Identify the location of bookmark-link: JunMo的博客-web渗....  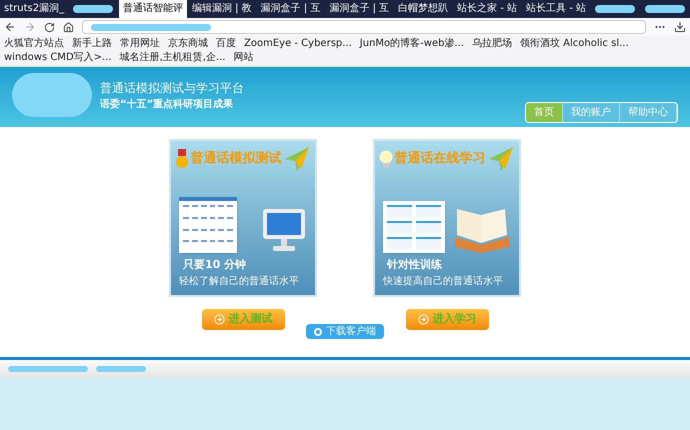
(412, 44).